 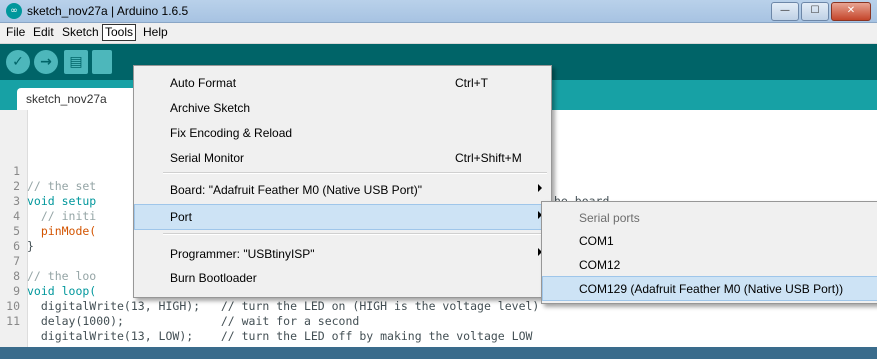 What do you see at coordinates (46, 62) in the screenshot?
I see `upload-icon: →` at bounding box center [46, 62].